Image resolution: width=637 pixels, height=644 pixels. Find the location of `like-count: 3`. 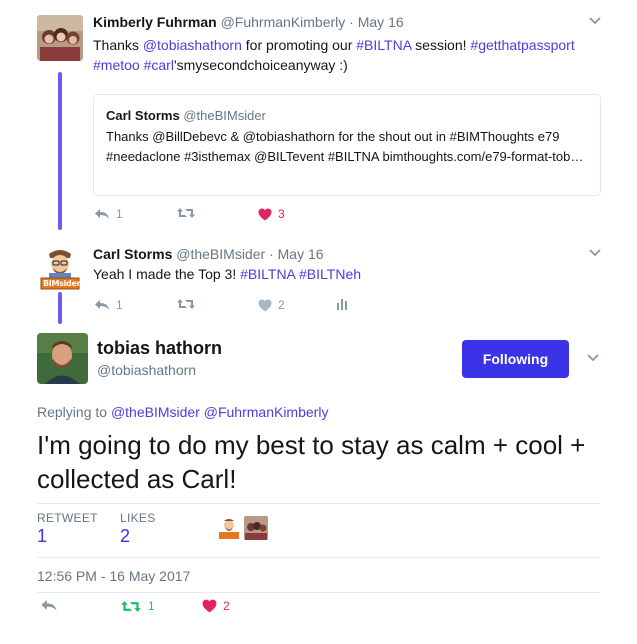

like-count: 3 is located at coordinates (281, 214).